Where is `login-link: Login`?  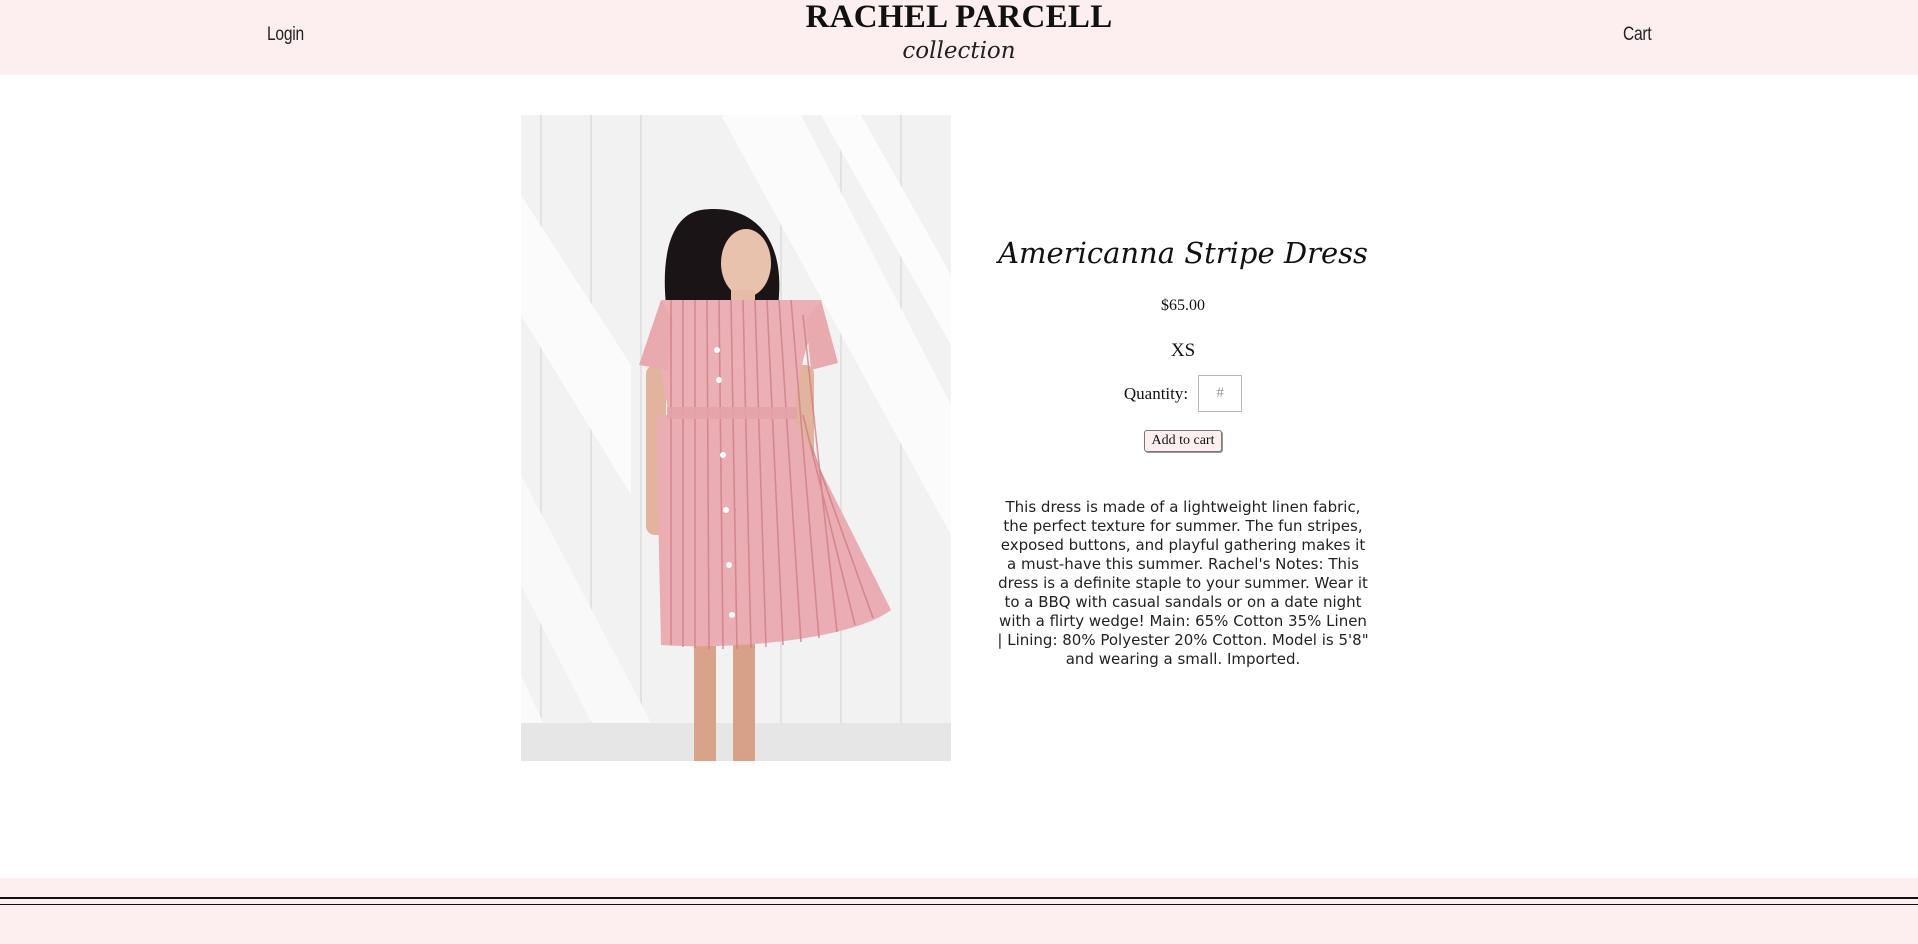
login-link: Login is located at coordinates (285, 35).